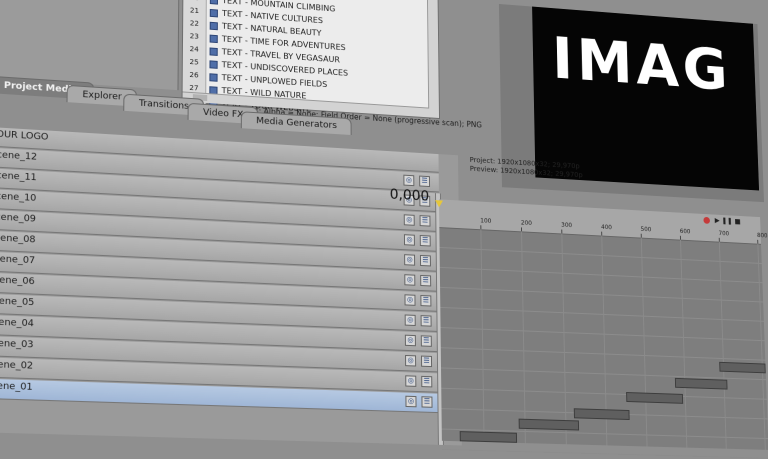  I want to click on ruler-tick-label: 800, so click(762, 236).